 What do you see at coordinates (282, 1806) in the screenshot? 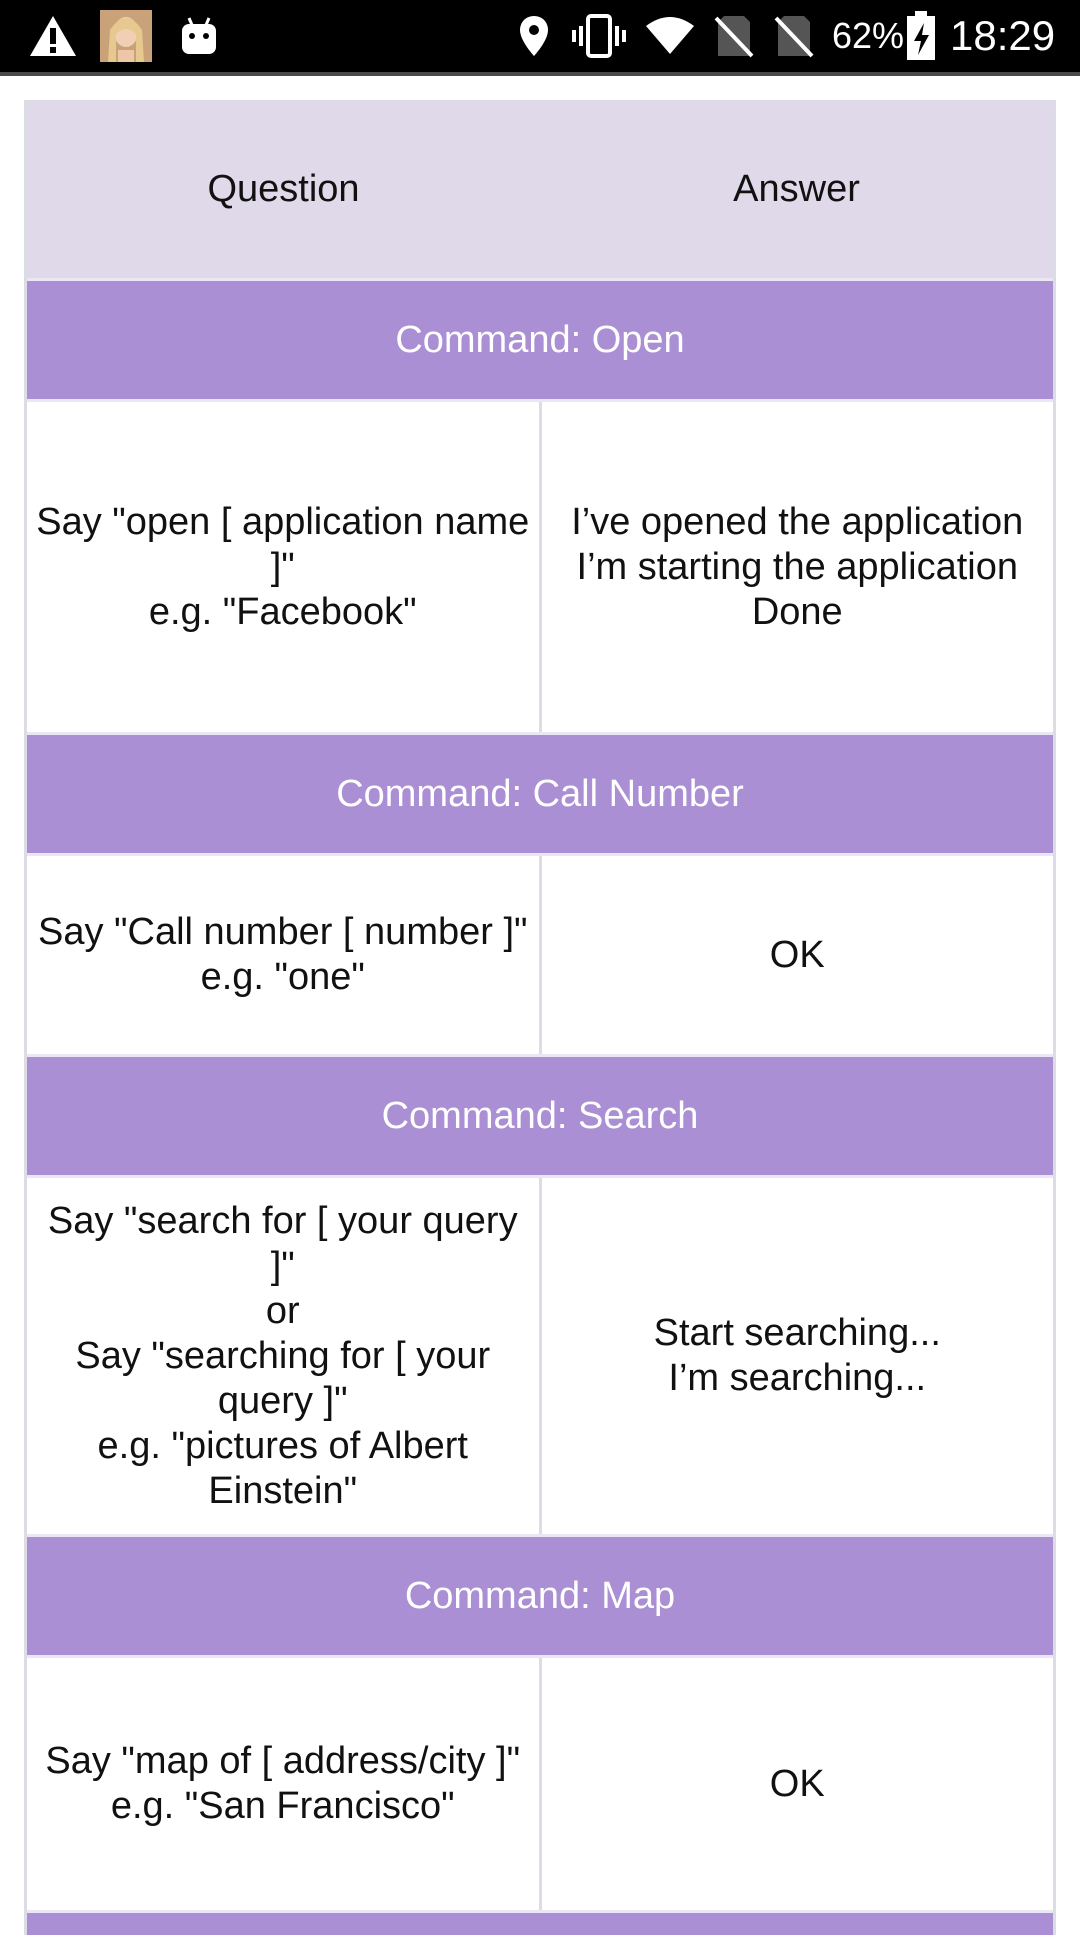
I see `question-line: e.g. "San Francisco"` at bounding box center [282, 1806].